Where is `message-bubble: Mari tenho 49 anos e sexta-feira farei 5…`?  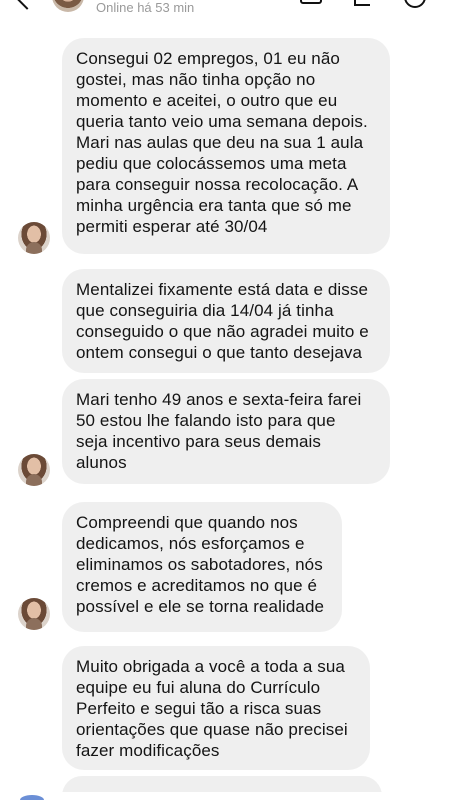
message-bubble: Mari tenho 49 anos e sexta-feira farei 5… is located at coordinates (226, 431).